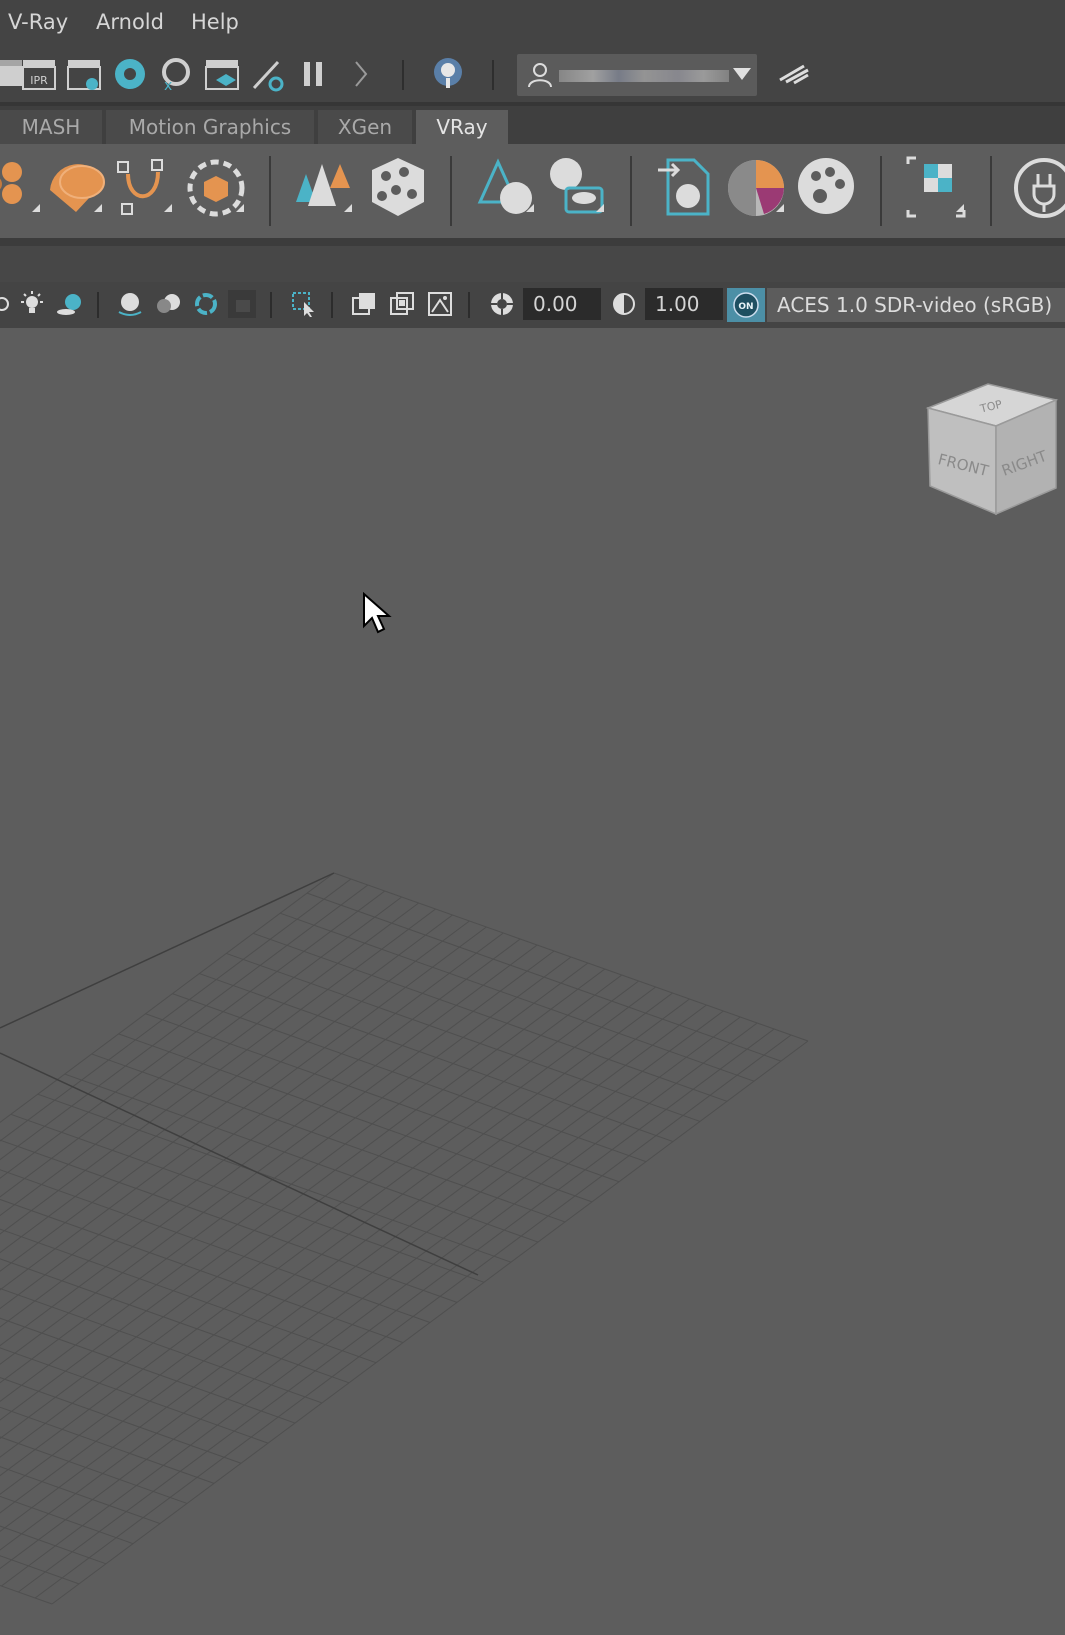 The width and height of the screenshot is (1065, 1635). I want to click on pause-icon, so click(314, 74).